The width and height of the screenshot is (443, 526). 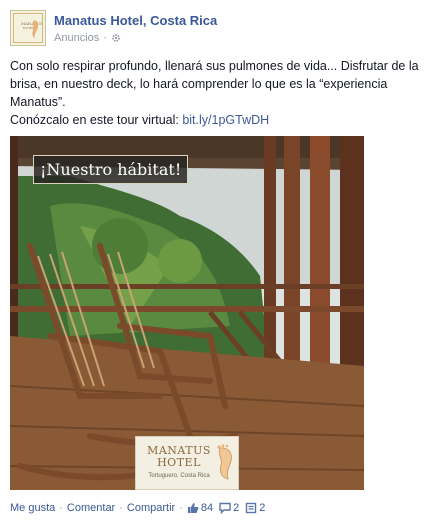 What do you see at coordinates (96, 120) in the screenshot?
I see `message-tour-text: Conózcalo en este tour virtual:` at bounding box center [96, 120].